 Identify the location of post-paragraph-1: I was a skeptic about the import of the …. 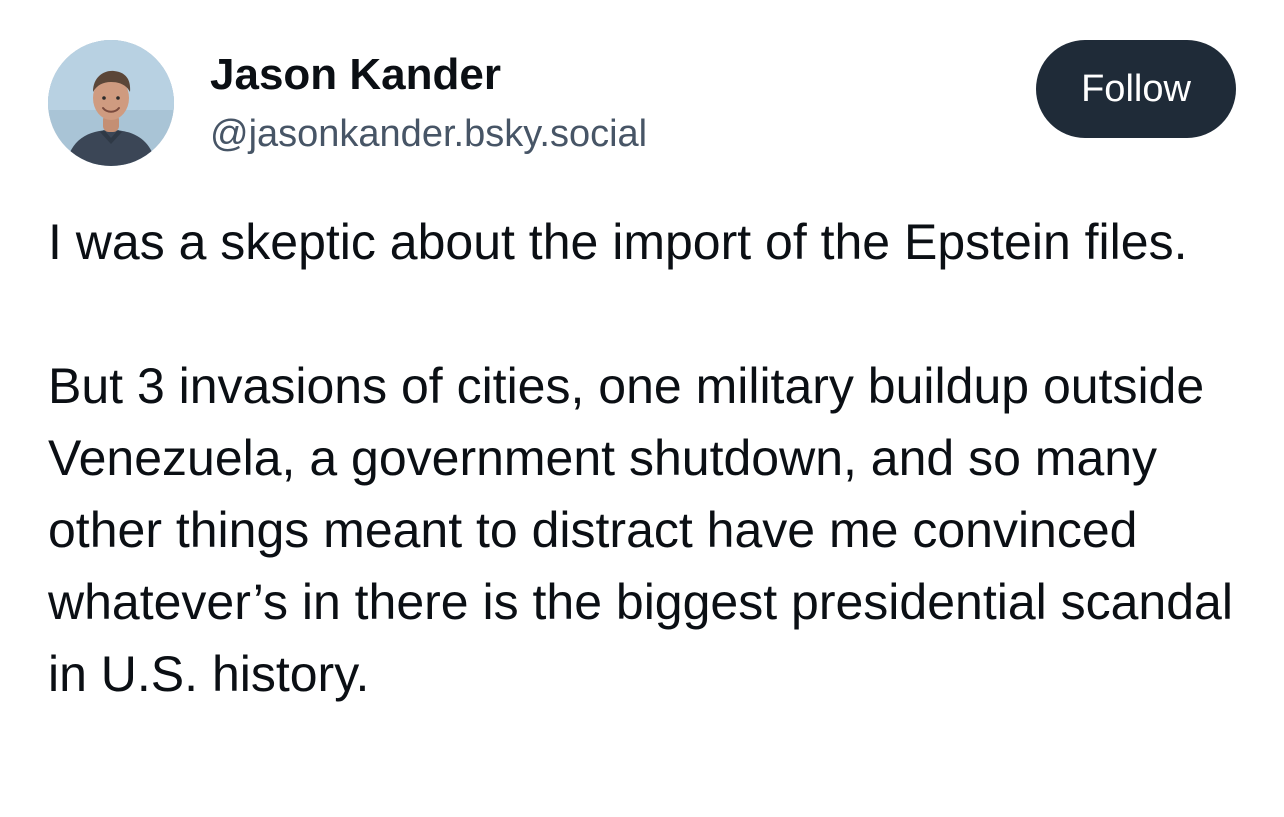
(618, 242).